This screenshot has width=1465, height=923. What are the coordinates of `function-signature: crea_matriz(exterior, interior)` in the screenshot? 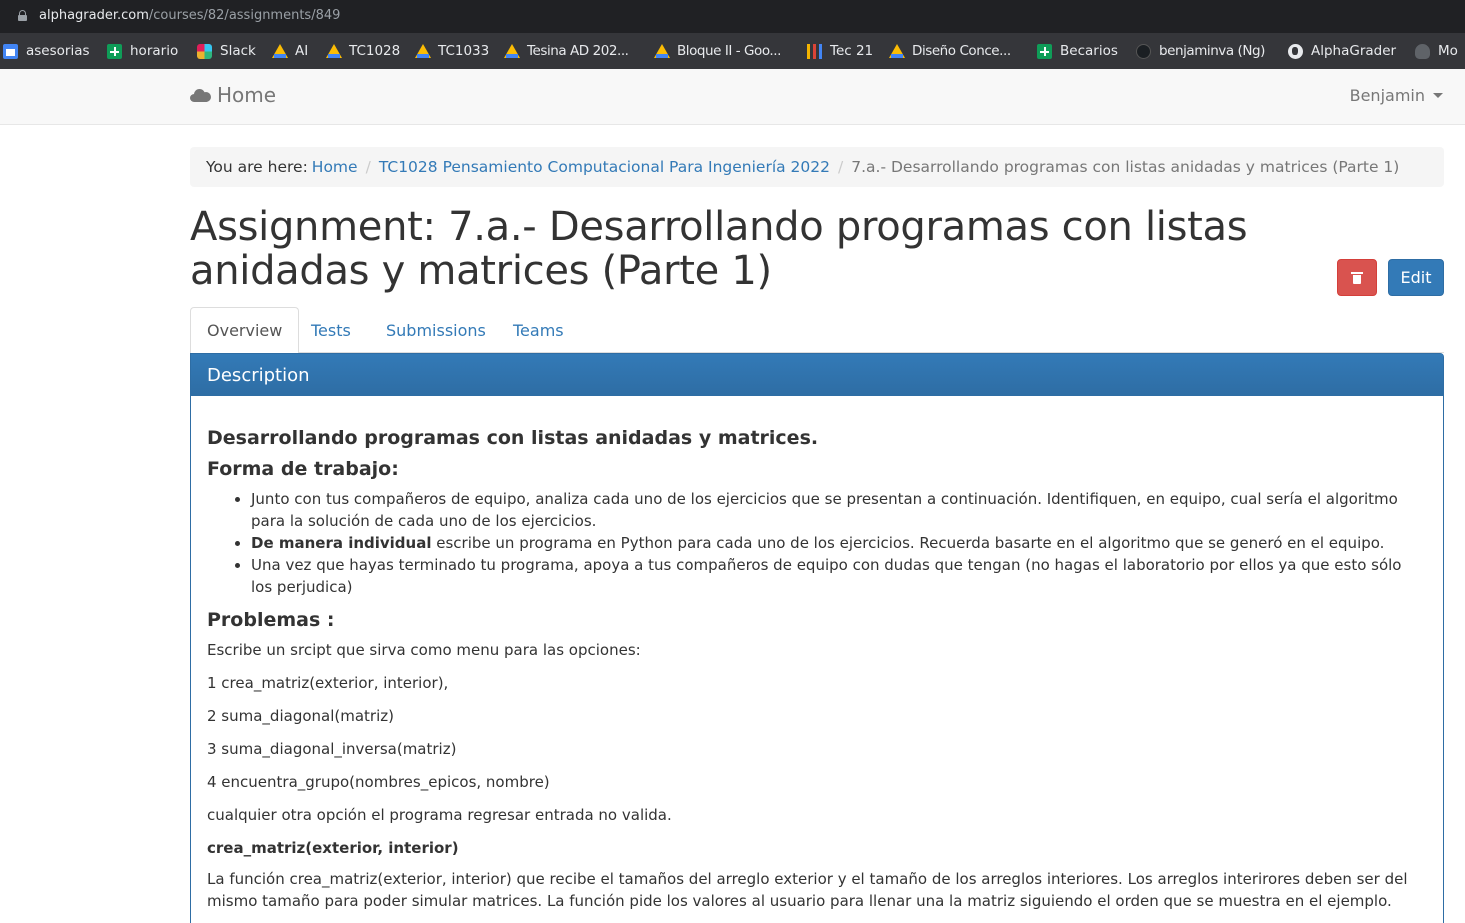 It's located at (333, 848).